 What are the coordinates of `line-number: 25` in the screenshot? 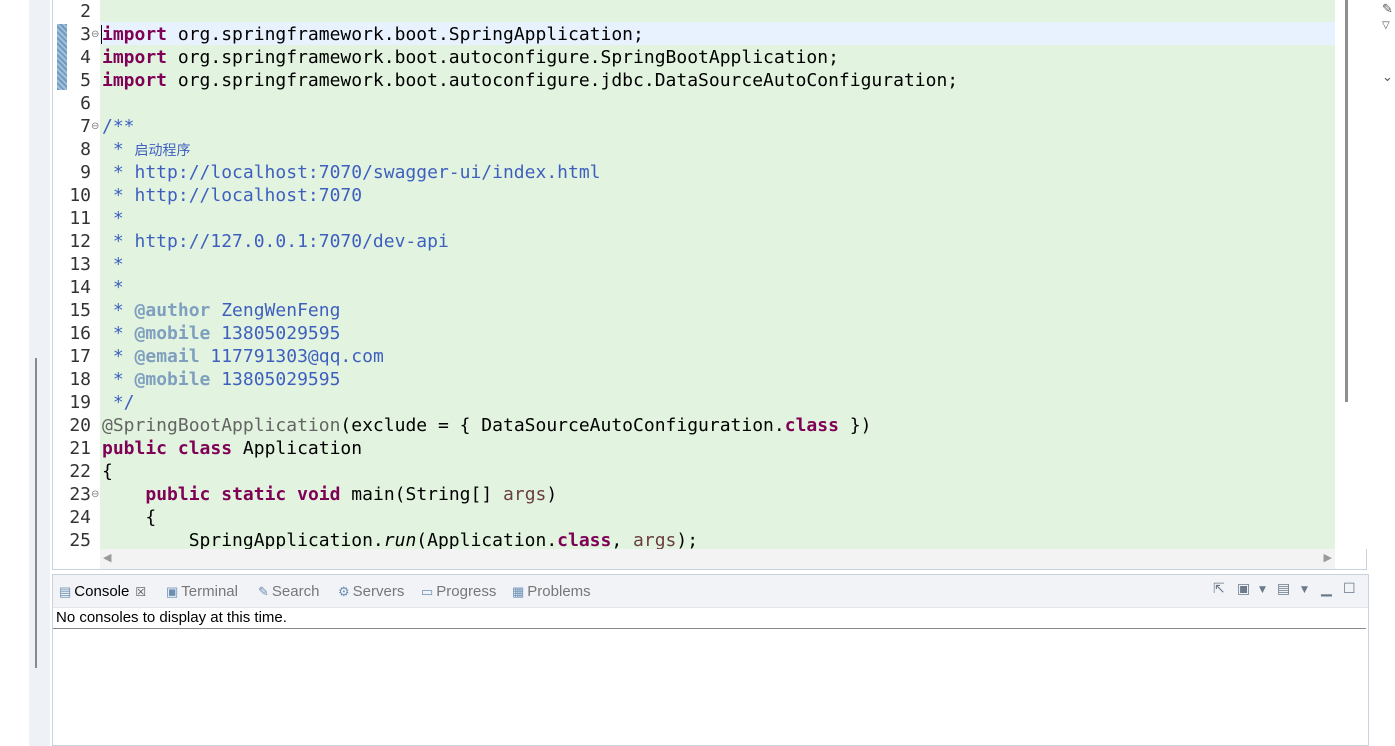 It's located at (80, 540).